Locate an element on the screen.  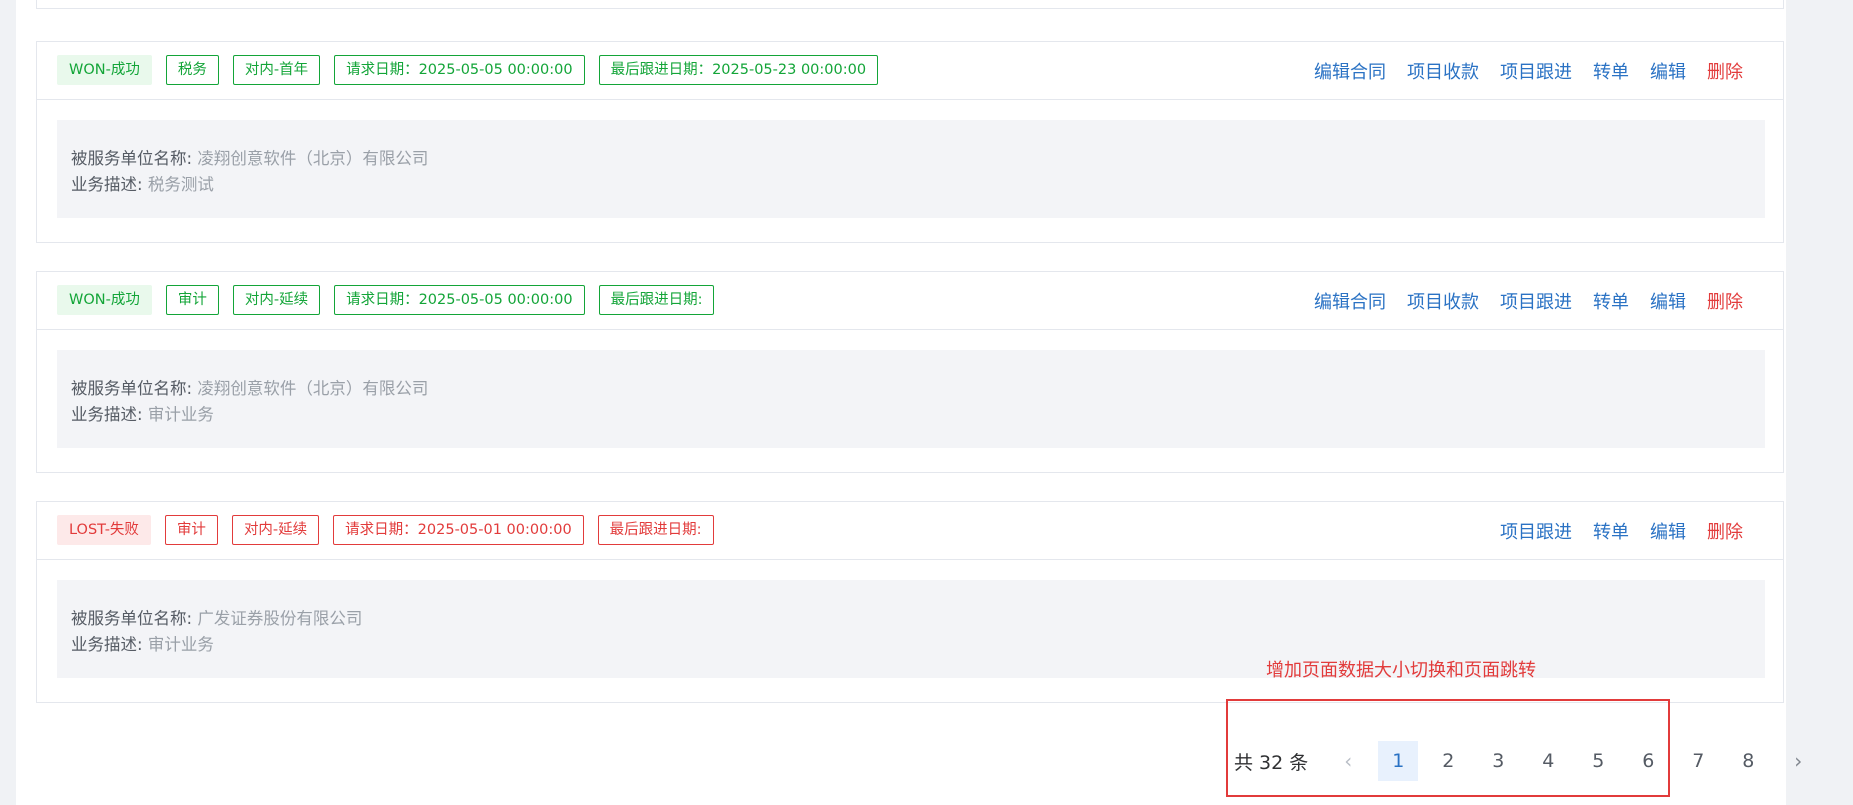
page-number-1: 1 is located at coordinates (1398, 761).